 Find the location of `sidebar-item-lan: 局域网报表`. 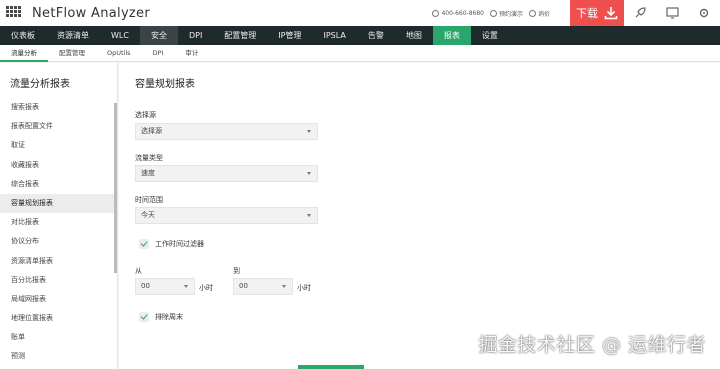

sidebar-item-lan: 局域网报表 is located at coordinates (58, 299).